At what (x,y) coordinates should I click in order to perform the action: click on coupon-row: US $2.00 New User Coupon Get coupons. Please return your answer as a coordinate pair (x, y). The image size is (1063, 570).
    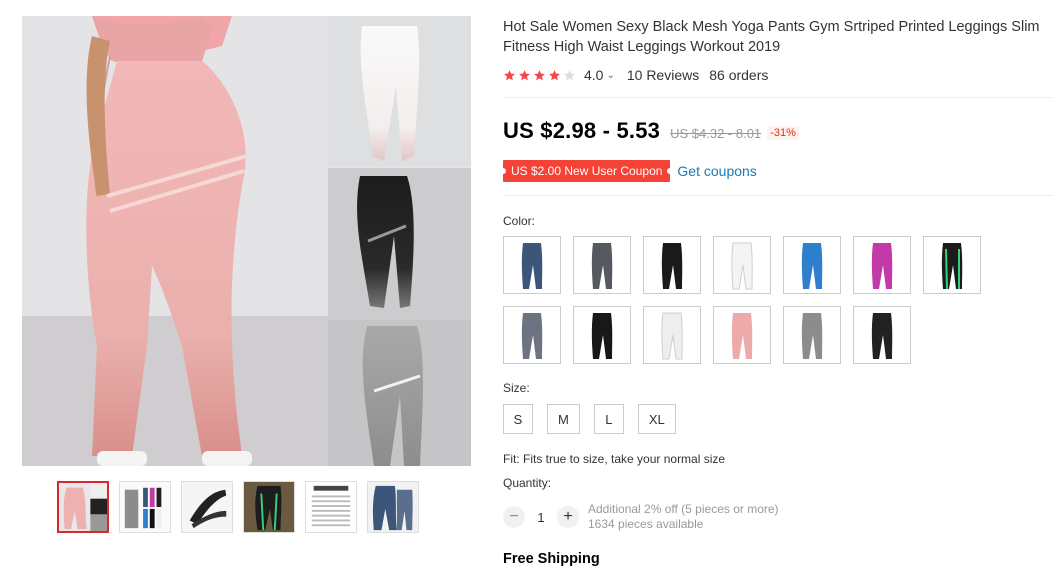
    Looking at the image, I should click on (628, 171).